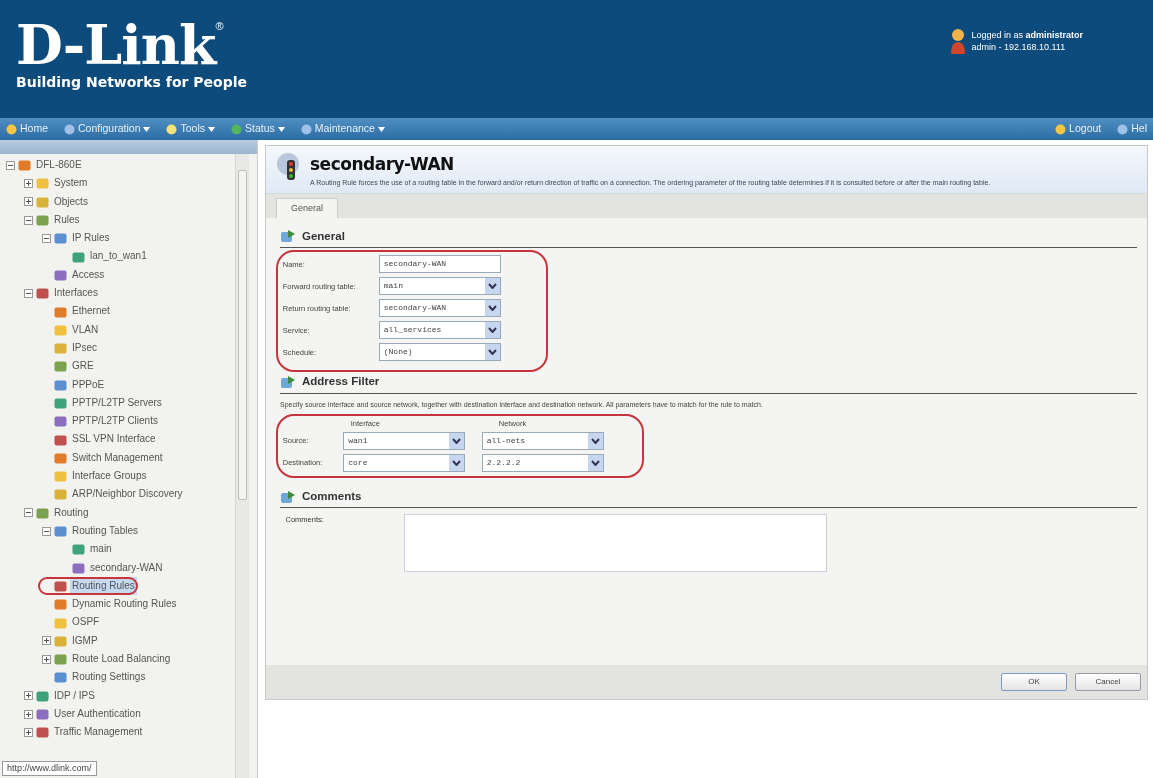 The height and width of the screenshot is (778, 1153). Describe the element at coordinates (76, 293) in the screenshot. I see `tree-item: Interfaces` at that location.